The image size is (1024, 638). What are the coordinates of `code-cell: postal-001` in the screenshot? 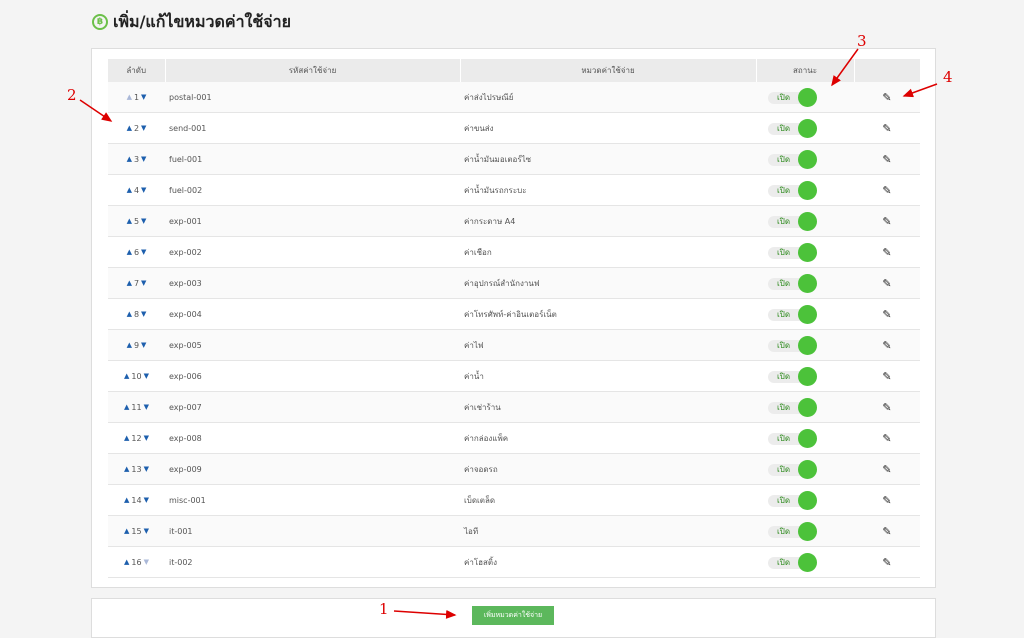 It's located at (312, 97).